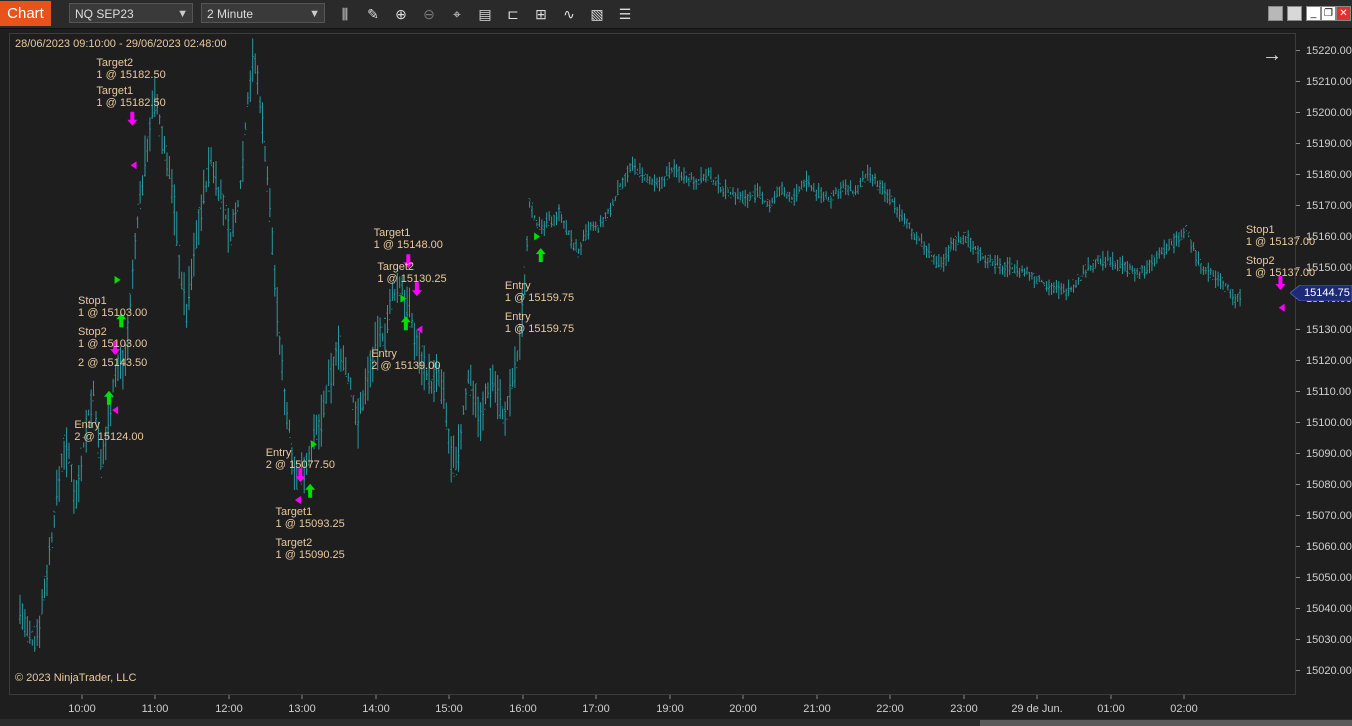 The image size is (1352, 726). Describe the element at coordinates (1329, 422) in the screenshot. I see `y-tick-label: 15100.00` at that location.